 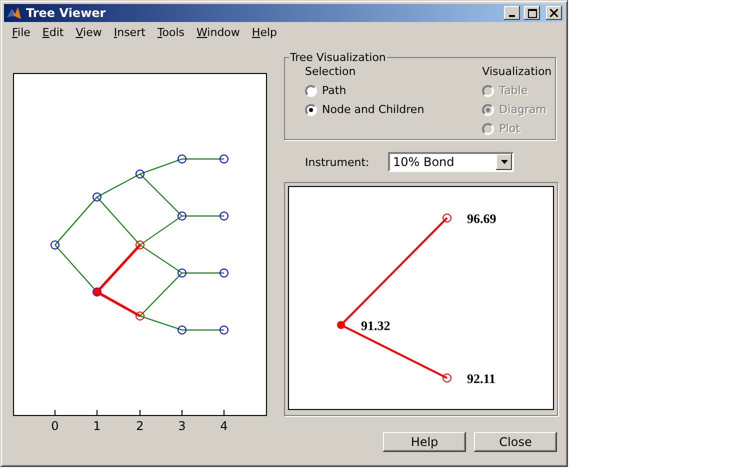 I want to click on visualization-label: Visualization, so click(x=517, y=71).